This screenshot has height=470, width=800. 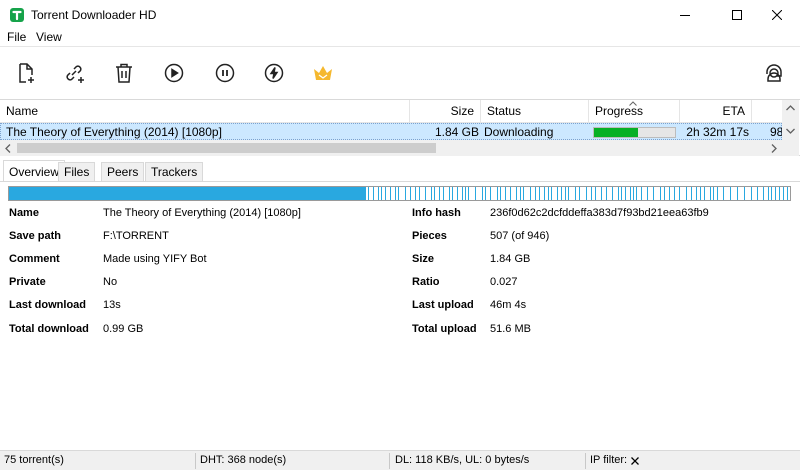 What do you see at coordinates (633, 103) in the screenshot?
I see `sort-ascending-icon` at bounding box center [633, 103].